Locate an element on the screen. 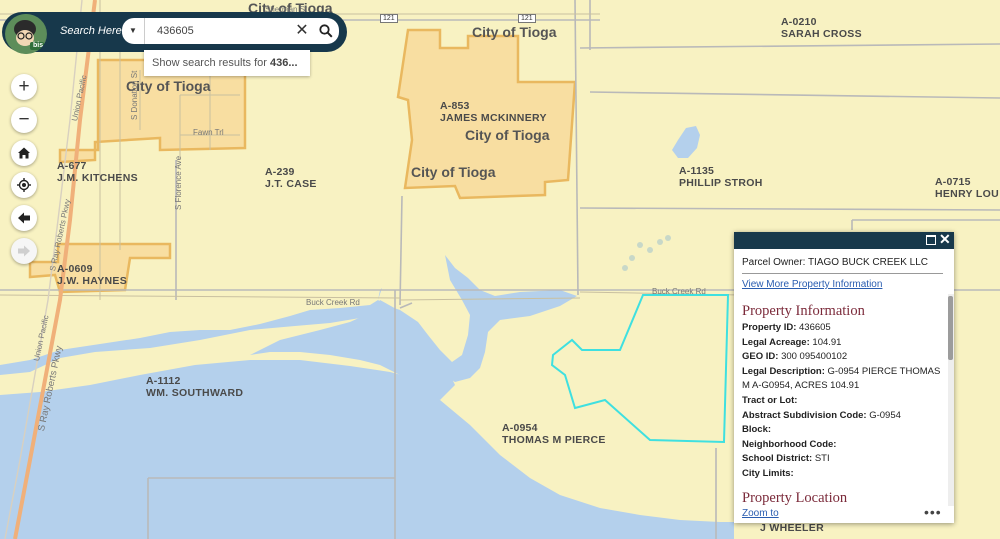  abstract-label: A-677 J.M. KITCHENS is located at coordinates (97, 172).